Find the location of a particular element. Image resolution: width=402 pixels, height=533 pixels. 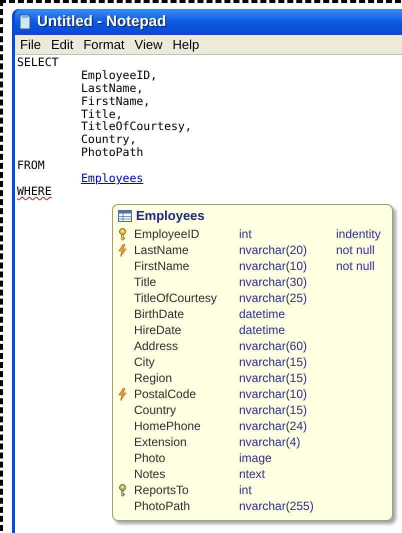

column-type: nvarchar(20) is located at coordinates (273, 250).